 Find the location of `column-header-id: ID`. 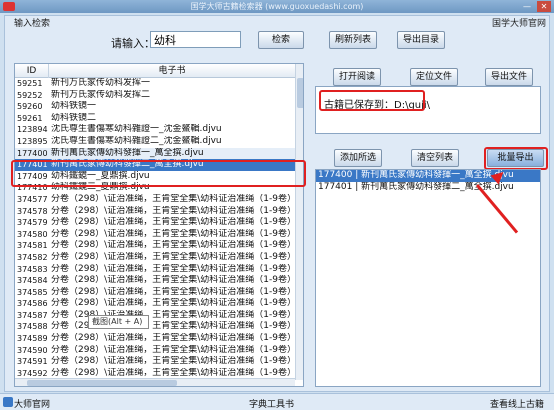

column-header-id: ID is located at coordinates (32, 71).